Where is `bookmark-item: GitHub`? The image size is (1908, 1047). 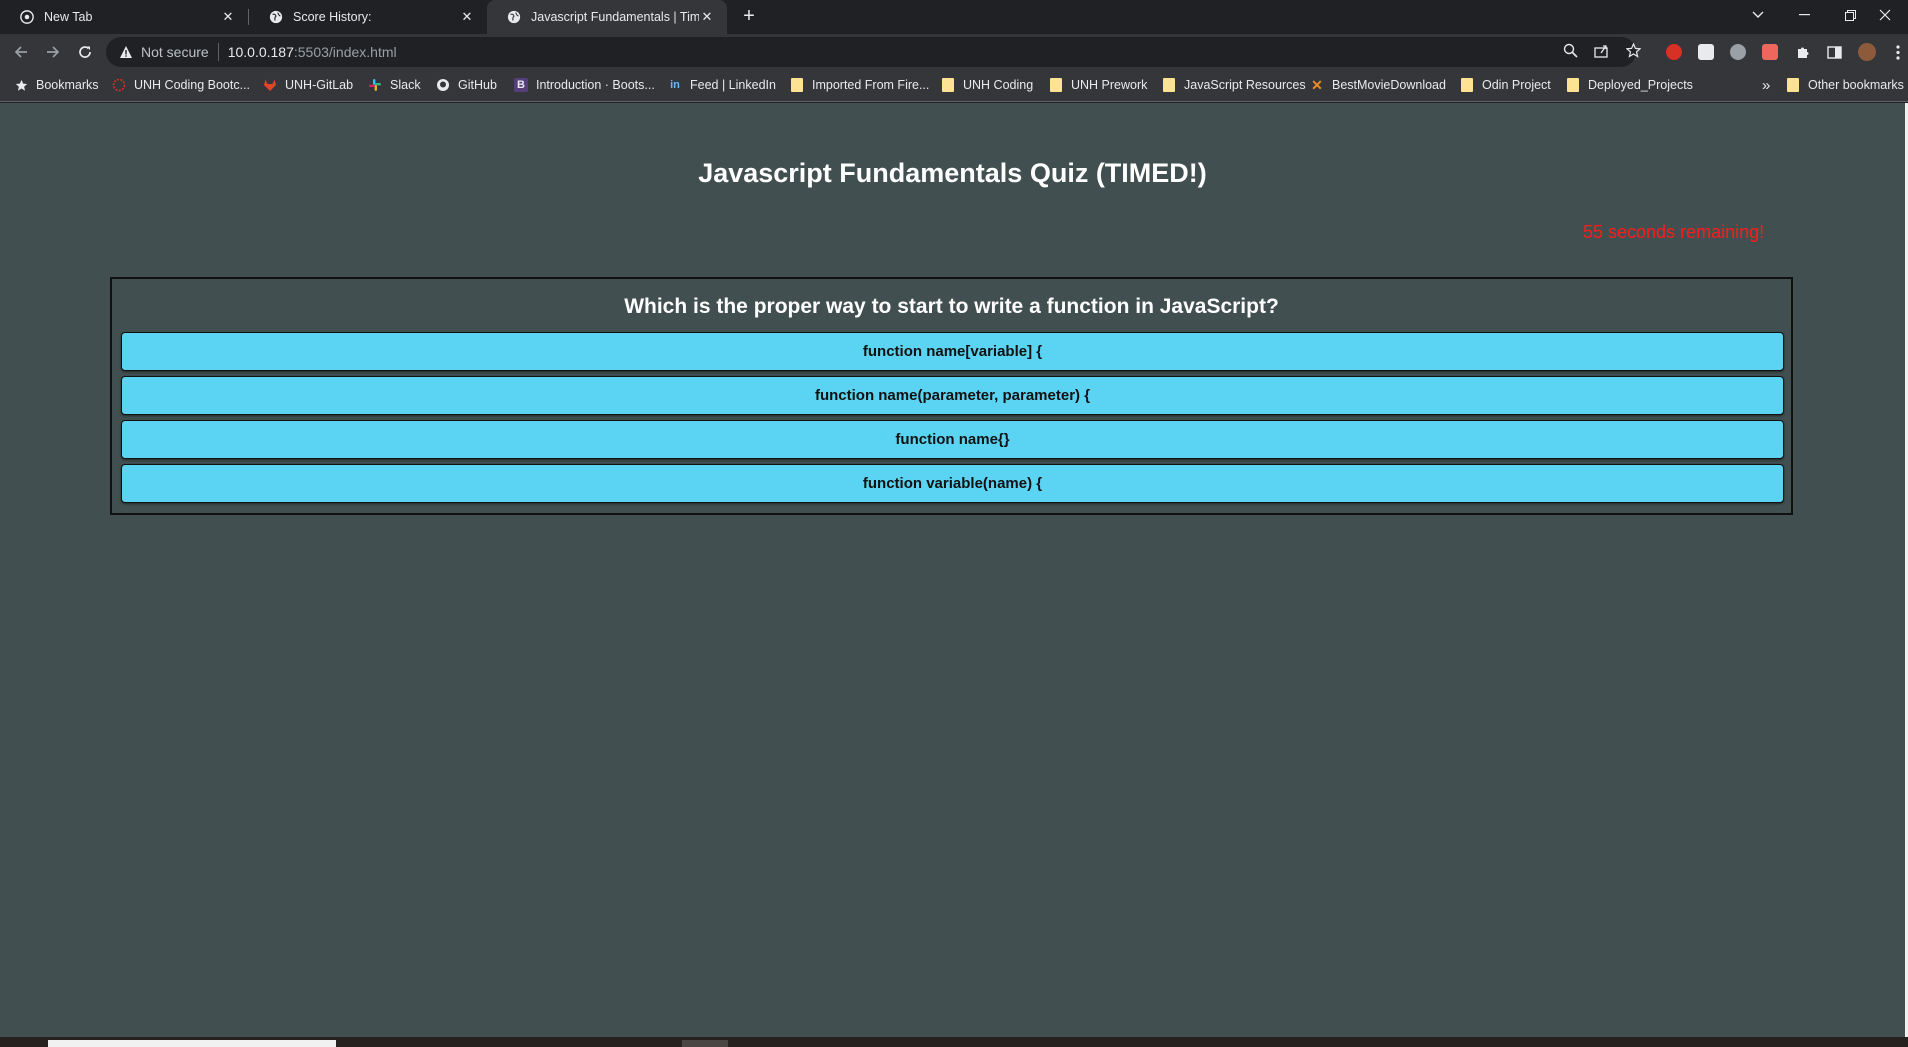
bookmark-item: GitHub is located at coordinates (466, 85).